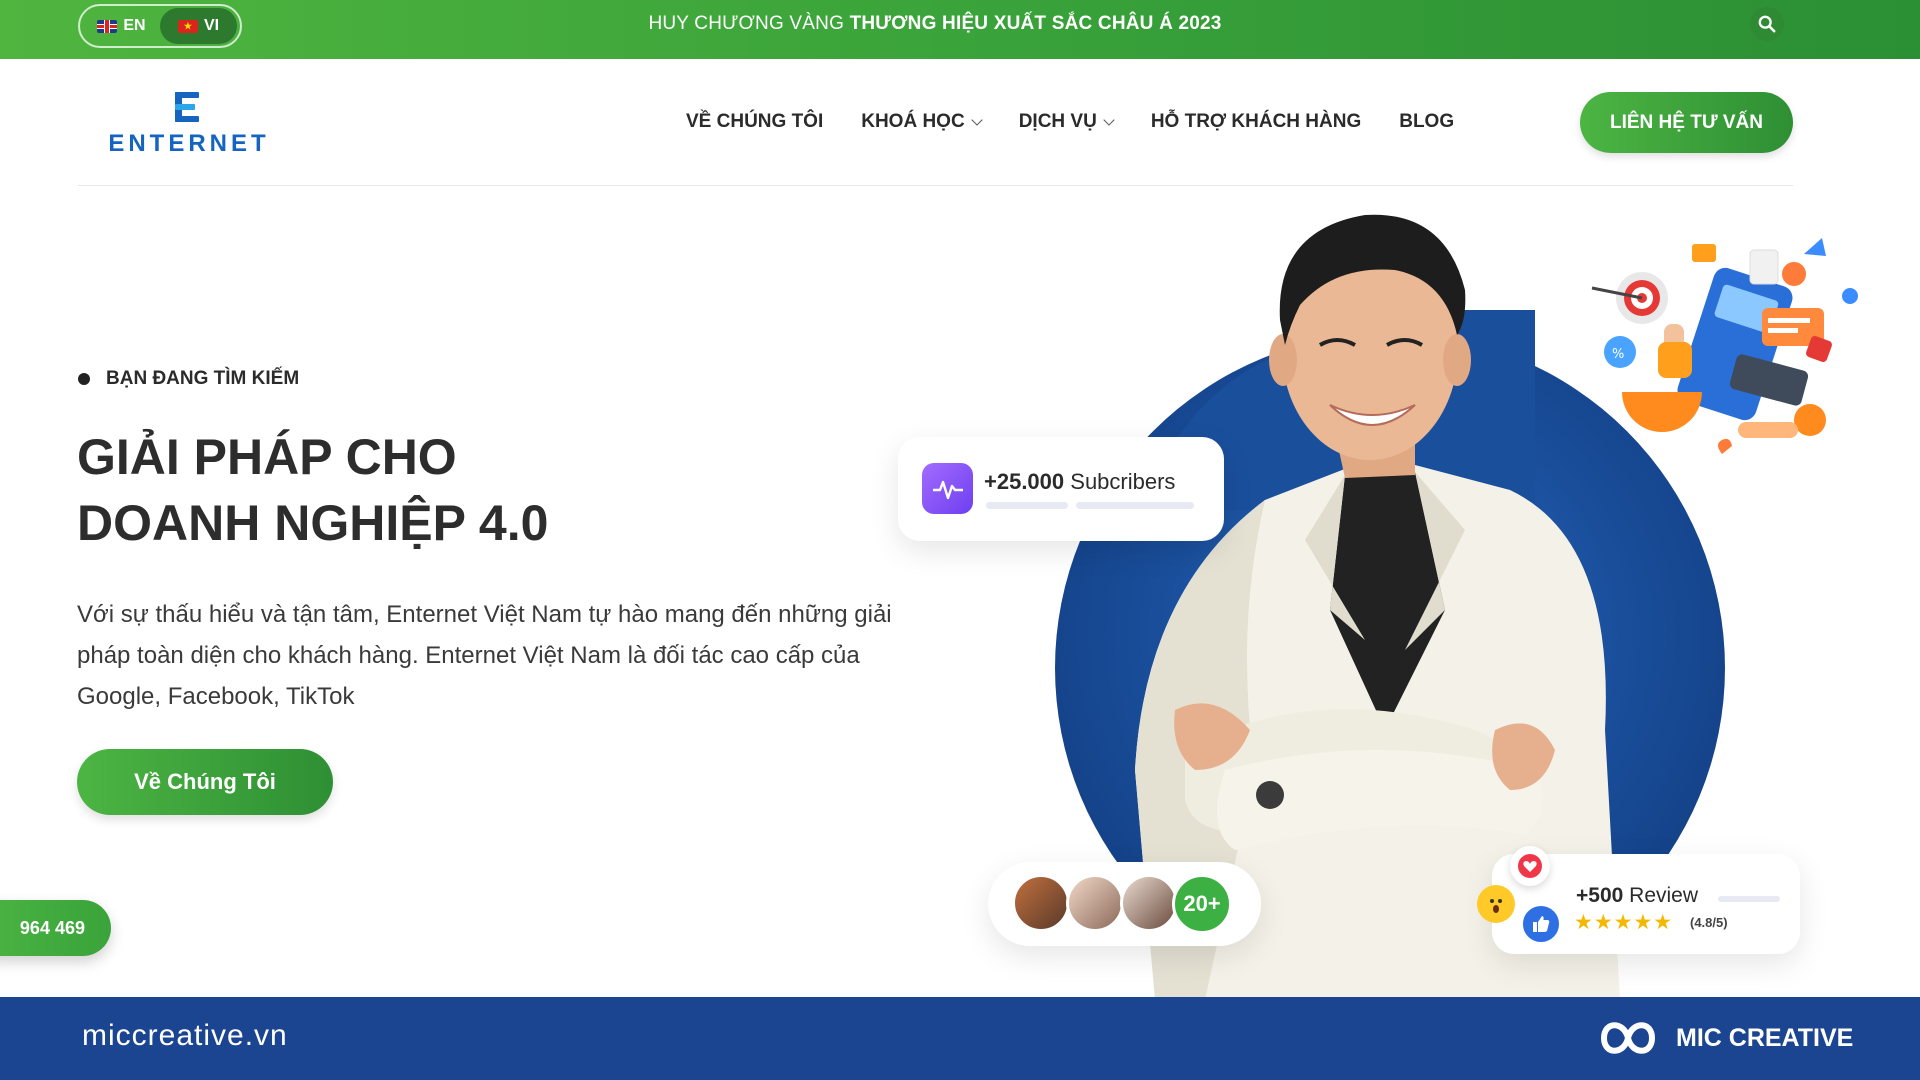 Image resolution: width=1920 pixels, height=1080 pixels. I want to click on footer-band: miccreative.vn MIC CREATIVE, so click(960, 1038).